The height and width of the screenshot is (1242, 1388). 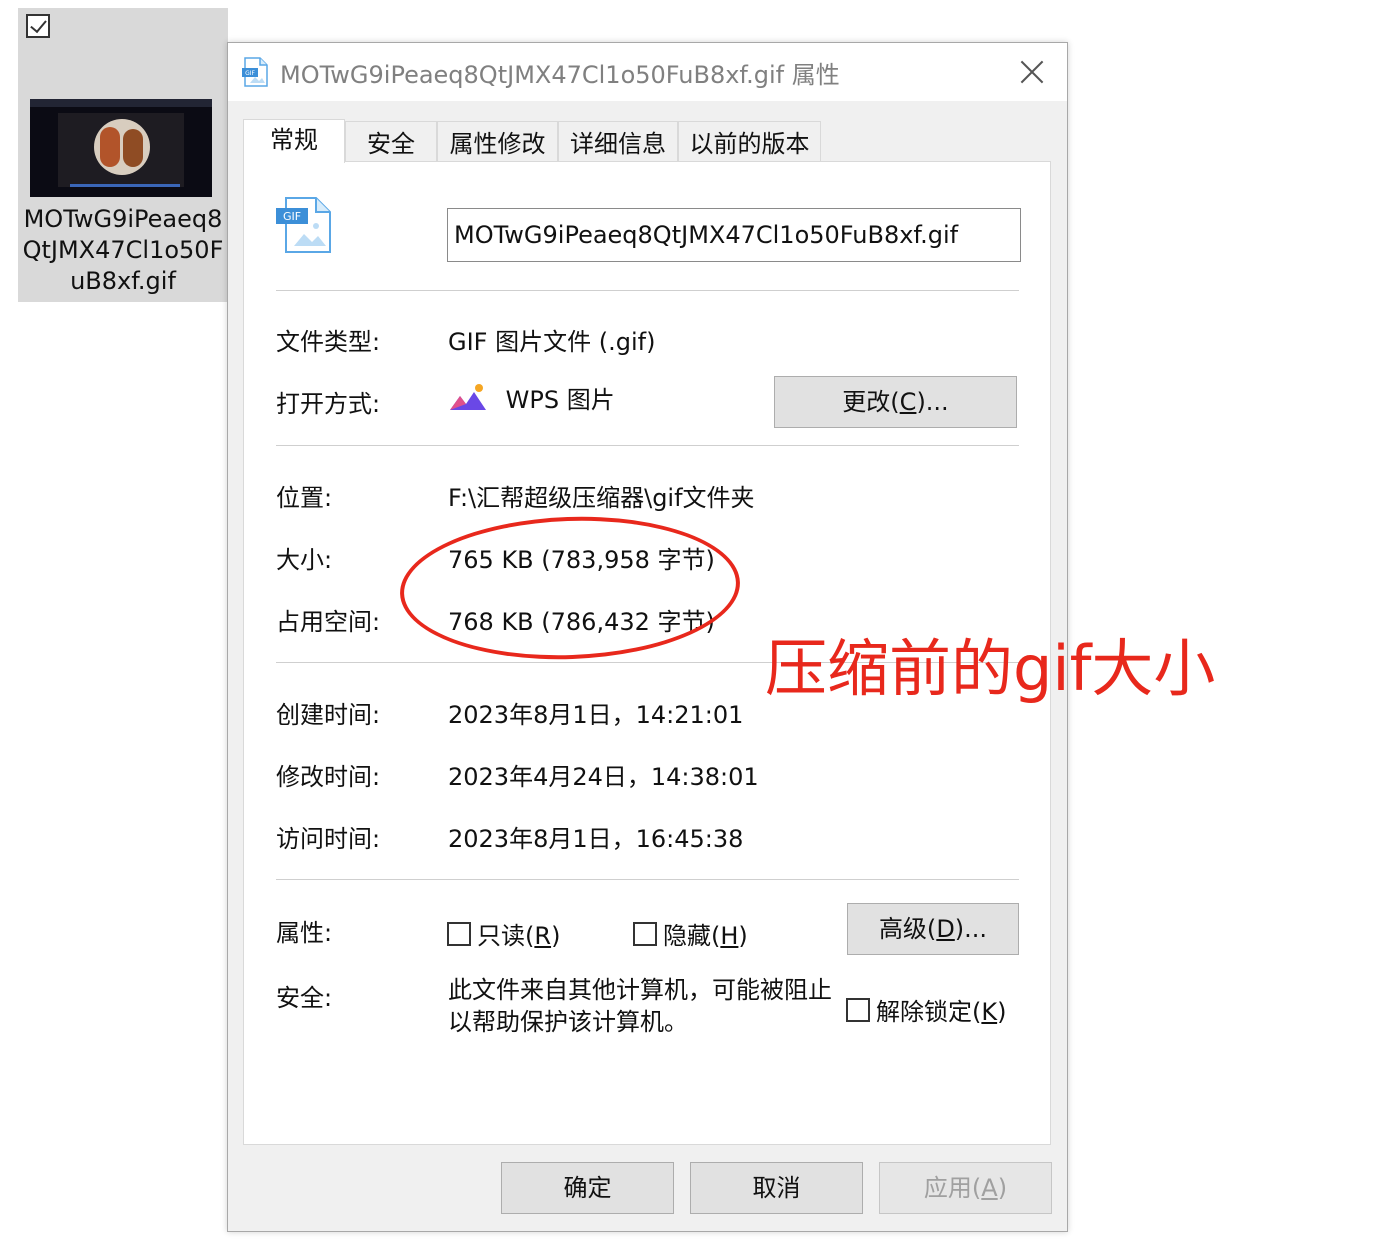 I want to click on apply-label: 应用(, so click(x=952, y=1188).